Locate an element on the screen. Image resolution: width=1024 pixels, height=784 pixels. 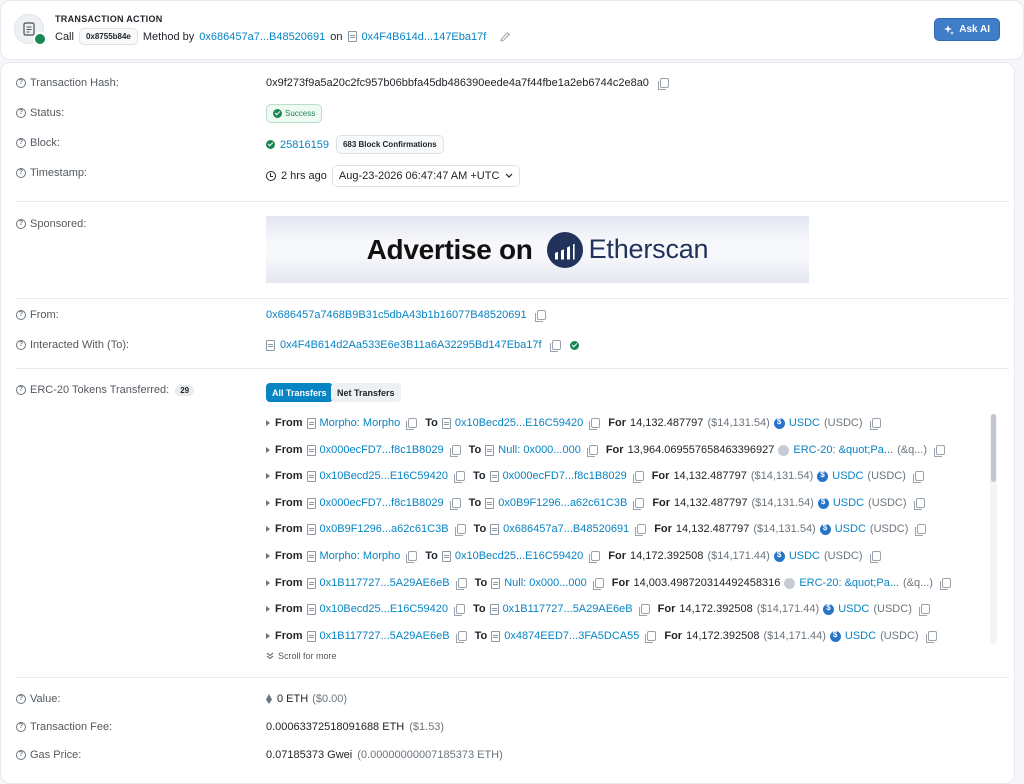
fee-value-group: 0.00063372518091688 ETH ($1.53) is located at coordinates (355, 727).